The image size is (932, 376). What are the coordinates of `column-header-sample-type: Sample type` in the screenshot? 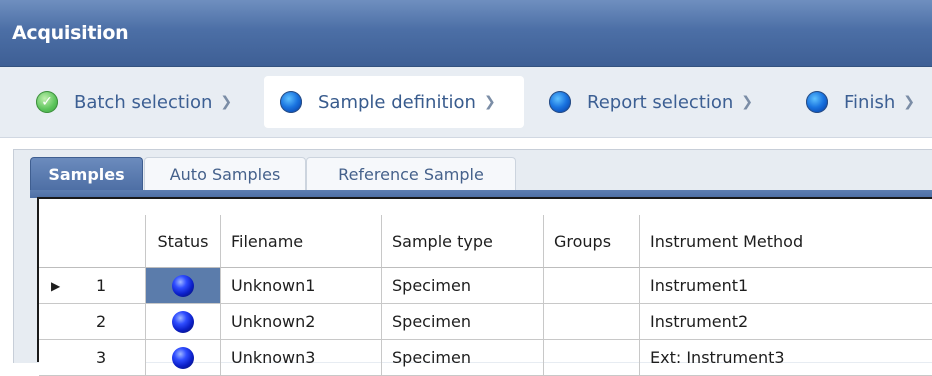 It's located at (463, 241).